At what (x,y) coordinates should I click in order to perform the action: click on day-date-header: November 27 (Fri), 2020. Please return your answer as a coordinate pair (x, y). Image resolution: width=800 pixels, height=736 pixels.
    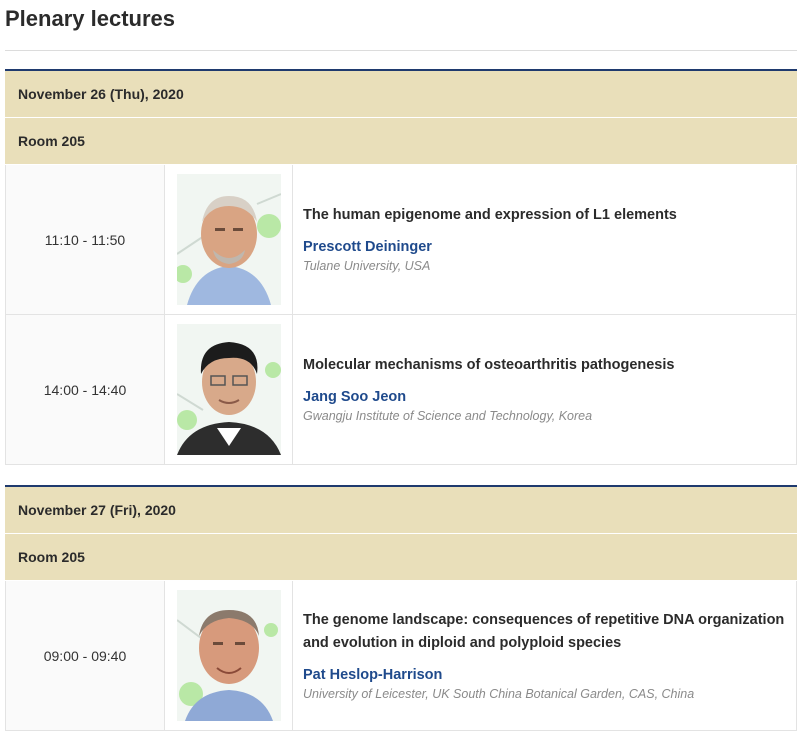
    Looking at the image, I should click on (401, 510).